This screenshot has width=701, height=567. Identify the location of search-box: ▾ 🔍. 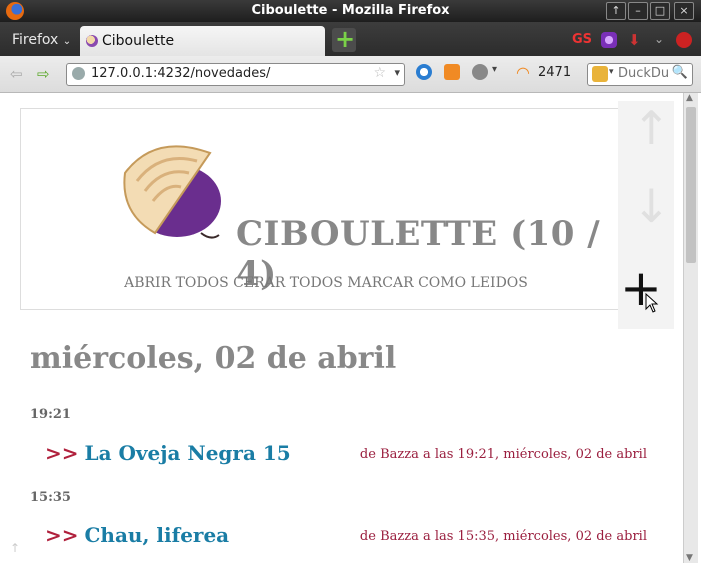
(640, 74).